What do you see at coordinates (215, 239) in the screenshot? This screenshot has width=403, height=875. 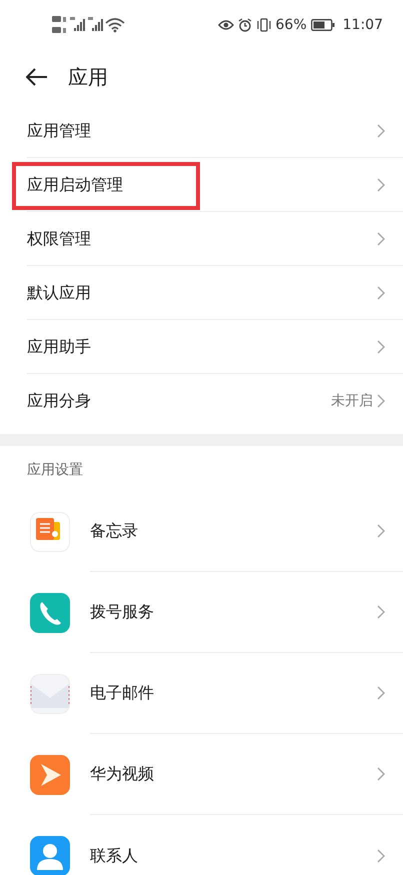 I see `menu-item: 权限管理` at bounding box center [215, 239].